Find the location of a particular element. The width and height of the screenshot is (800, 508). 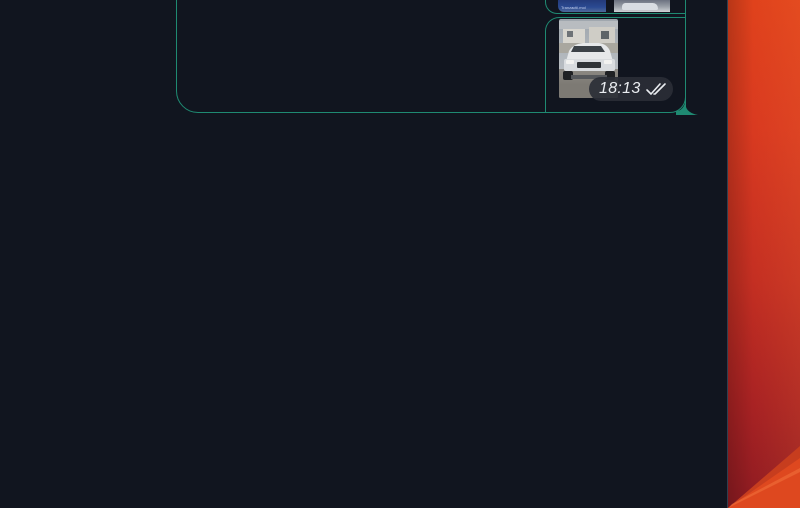

desktop-wallpaper is located at coordinates (764, 254).